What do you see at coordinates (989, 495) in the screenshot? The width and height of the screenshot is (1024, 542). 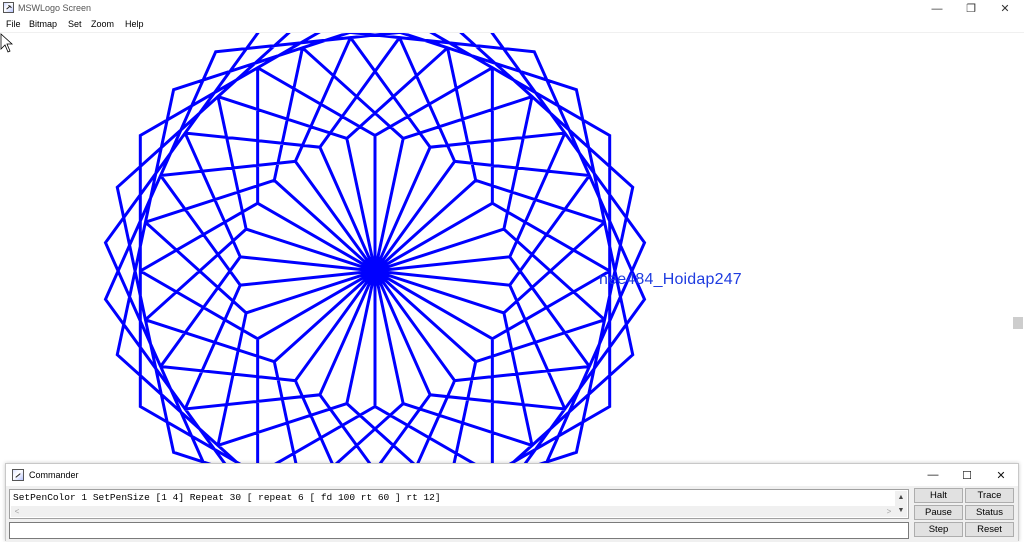 I see `trace-button: Trace` at bounding box center [989, 495].